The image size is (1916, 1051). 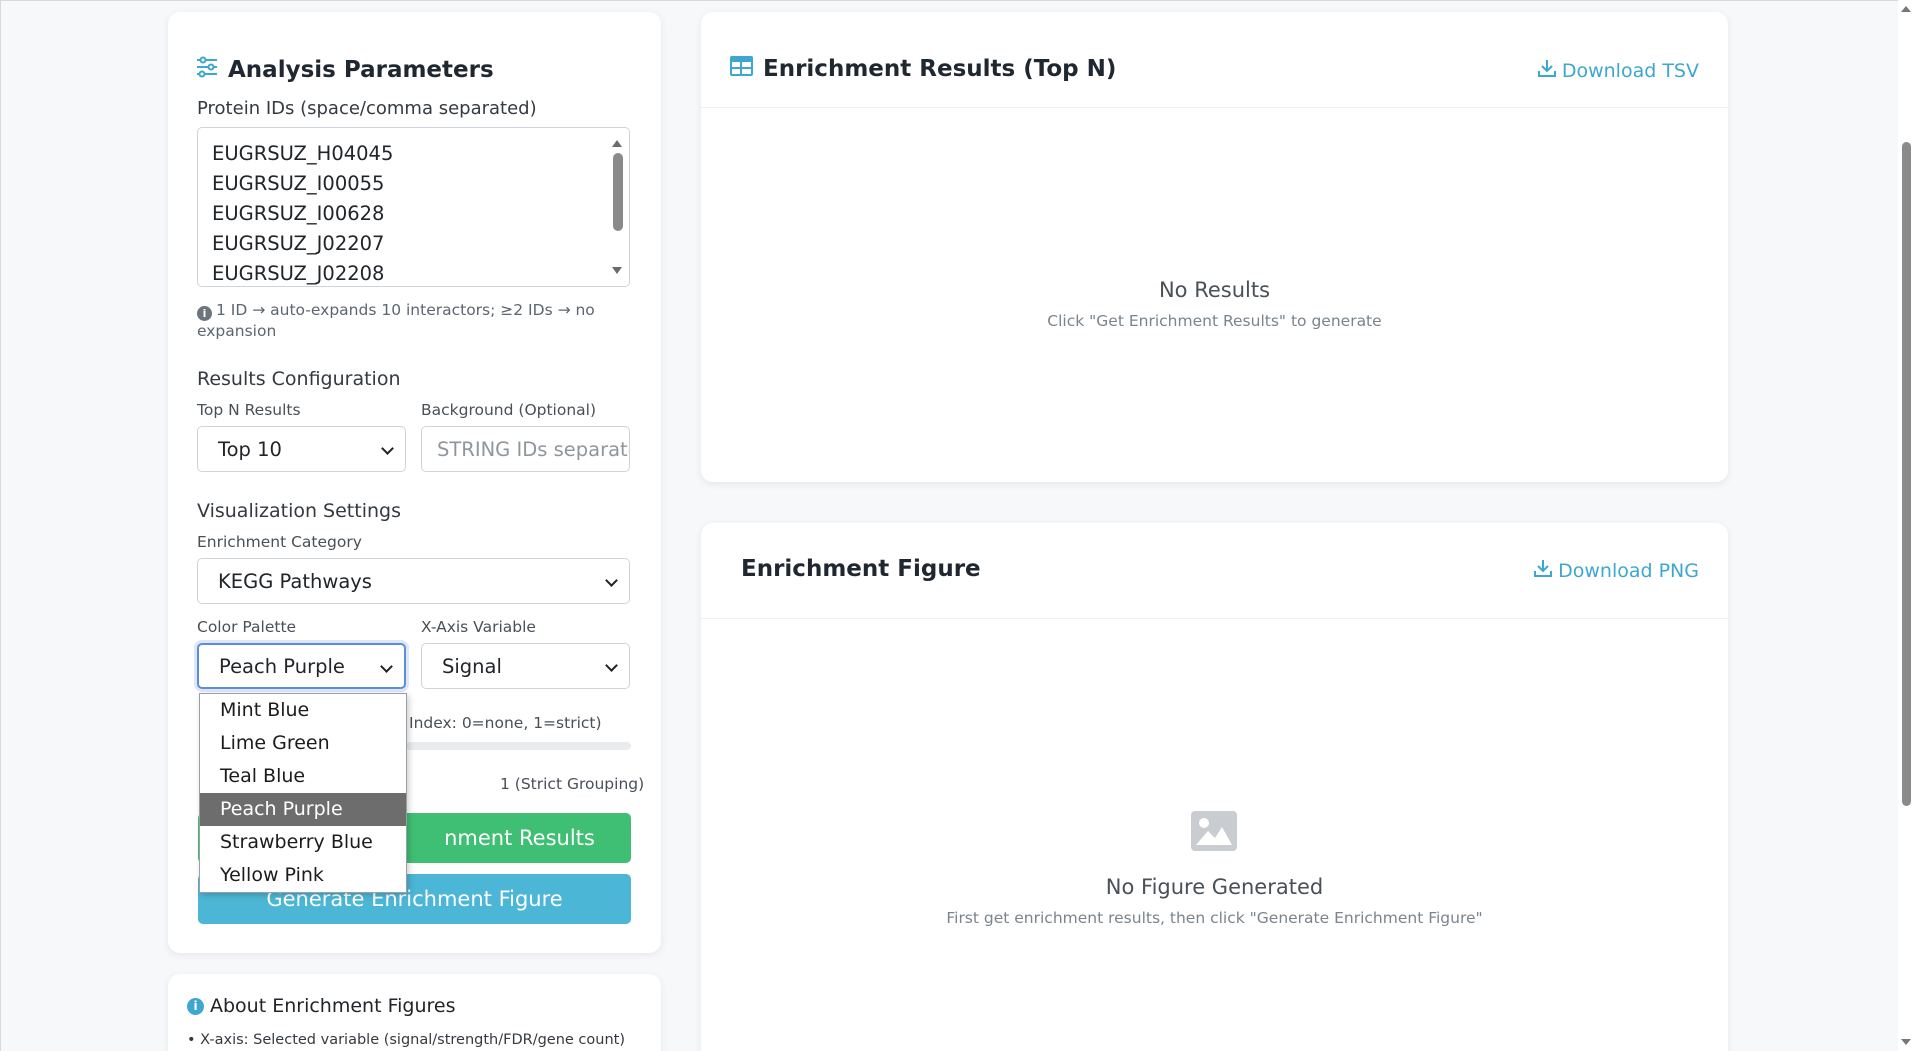 What do you see at coordinates (303, 776) in the screenshot?
I see `palette-option: Teal Blue` at bounding box center [303, 776].